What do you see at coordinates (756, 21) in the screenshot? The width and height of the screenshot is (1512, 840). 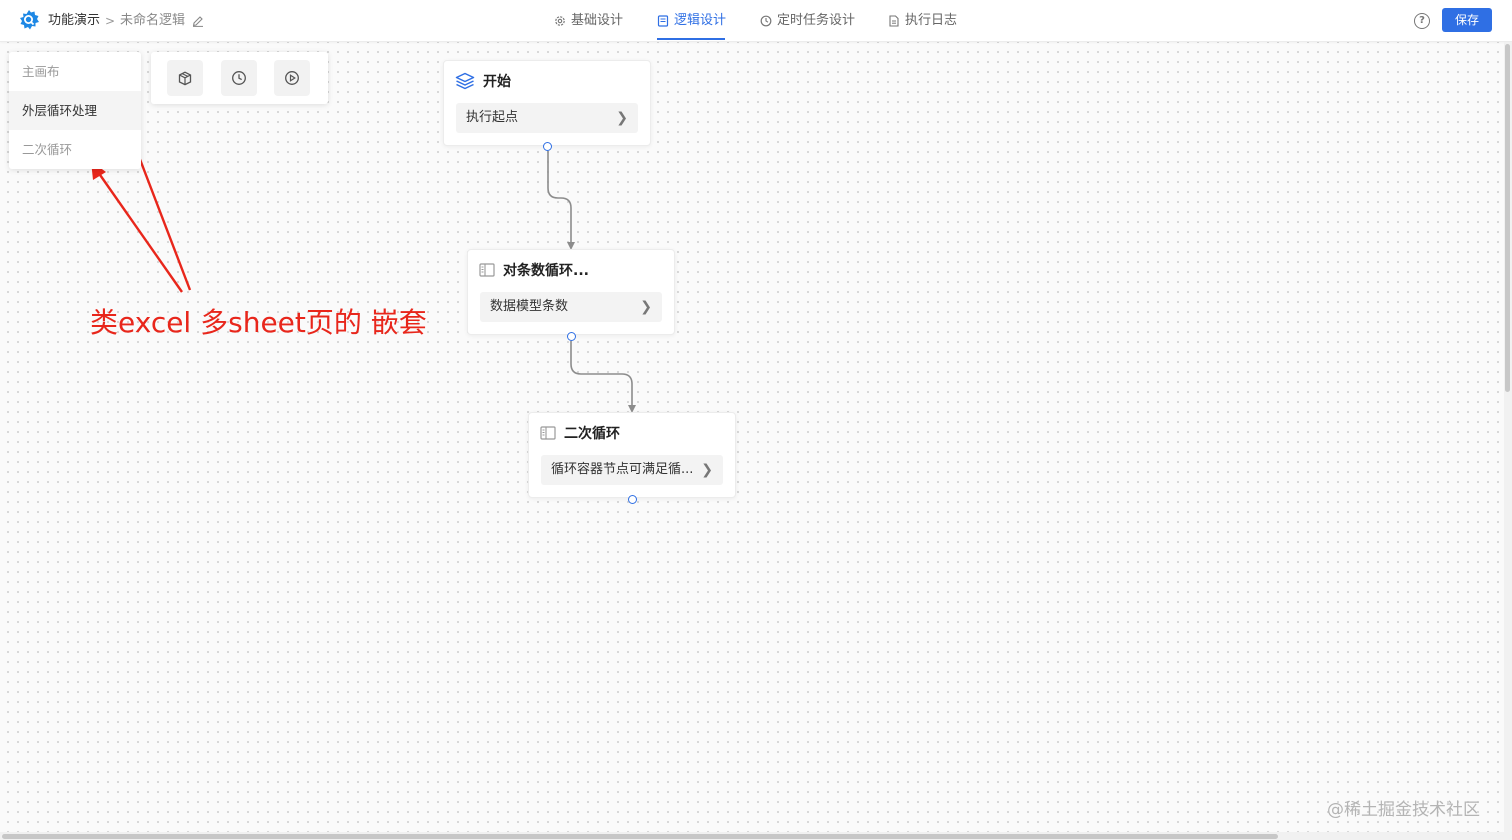 I see `top-header: 功能演示 > 未命名逻辑 基础设计 逻辑设计 定时任务设计 执行日志 ? 保存` at bounding box center [756, 21].